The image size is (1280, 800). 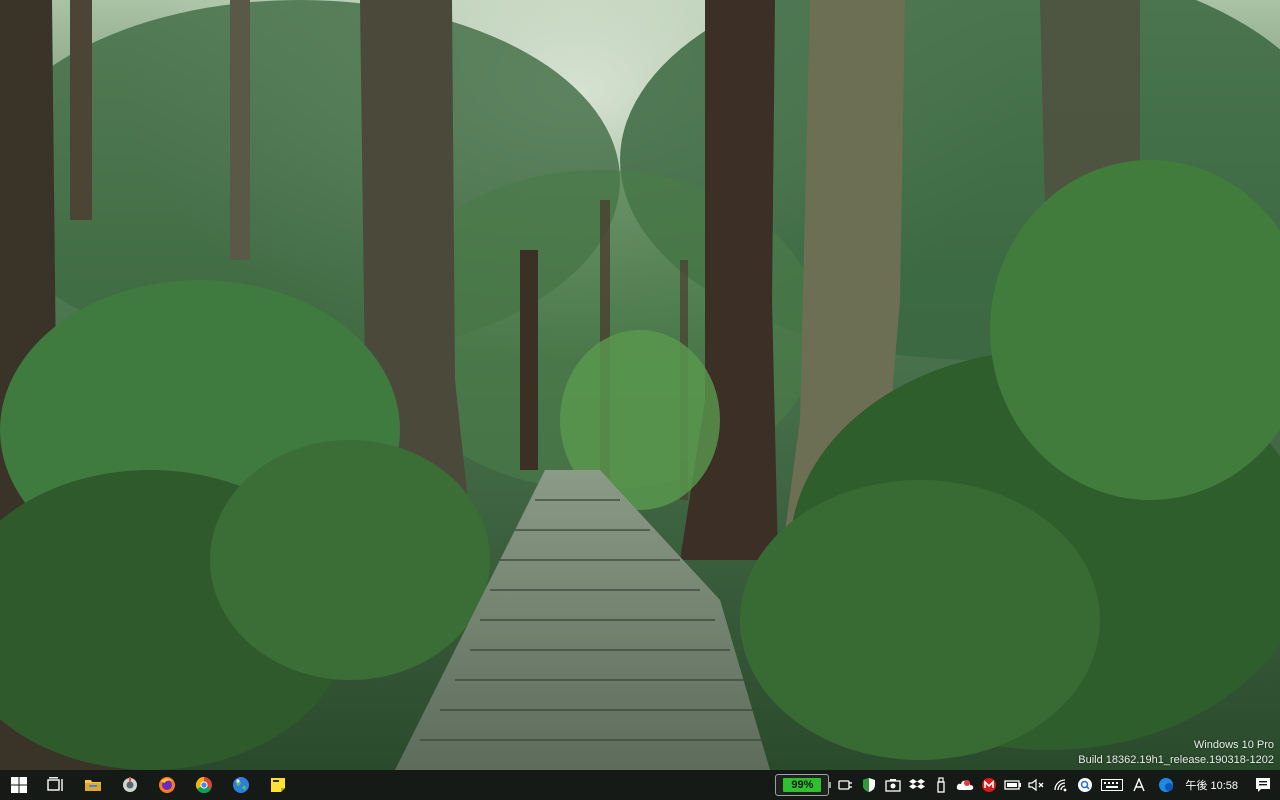 I want to click on volume-muted-icon, so click(x=1036, y=785).